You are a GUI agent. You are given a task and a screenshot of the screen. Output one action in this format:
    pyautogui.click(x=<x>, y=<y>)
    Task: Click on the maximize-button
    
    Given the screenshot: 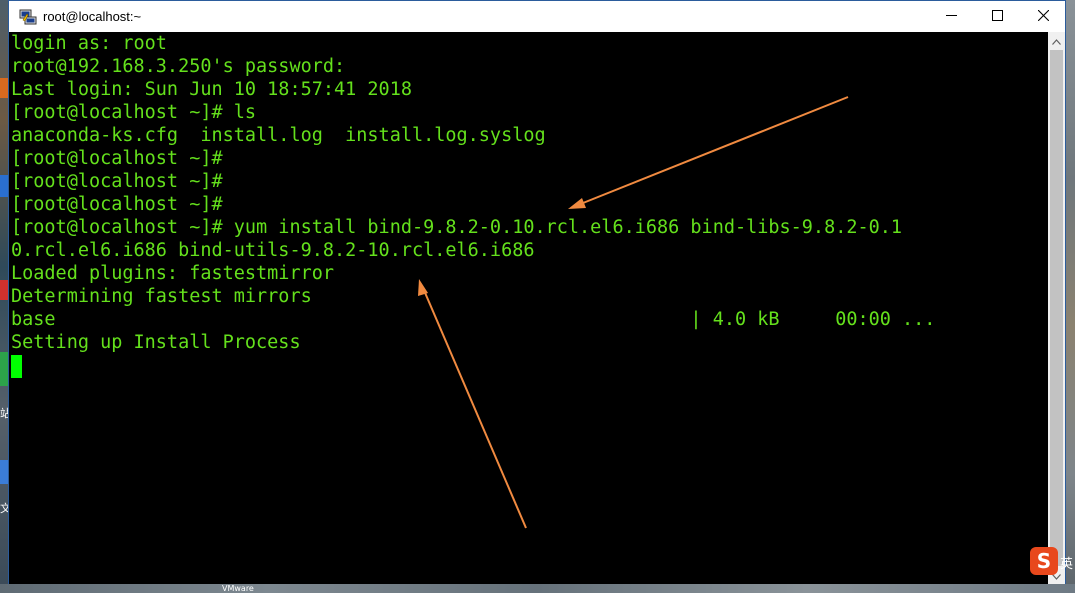 What is the action you would take?
    pyautogui.click(x=997, y=16)
    